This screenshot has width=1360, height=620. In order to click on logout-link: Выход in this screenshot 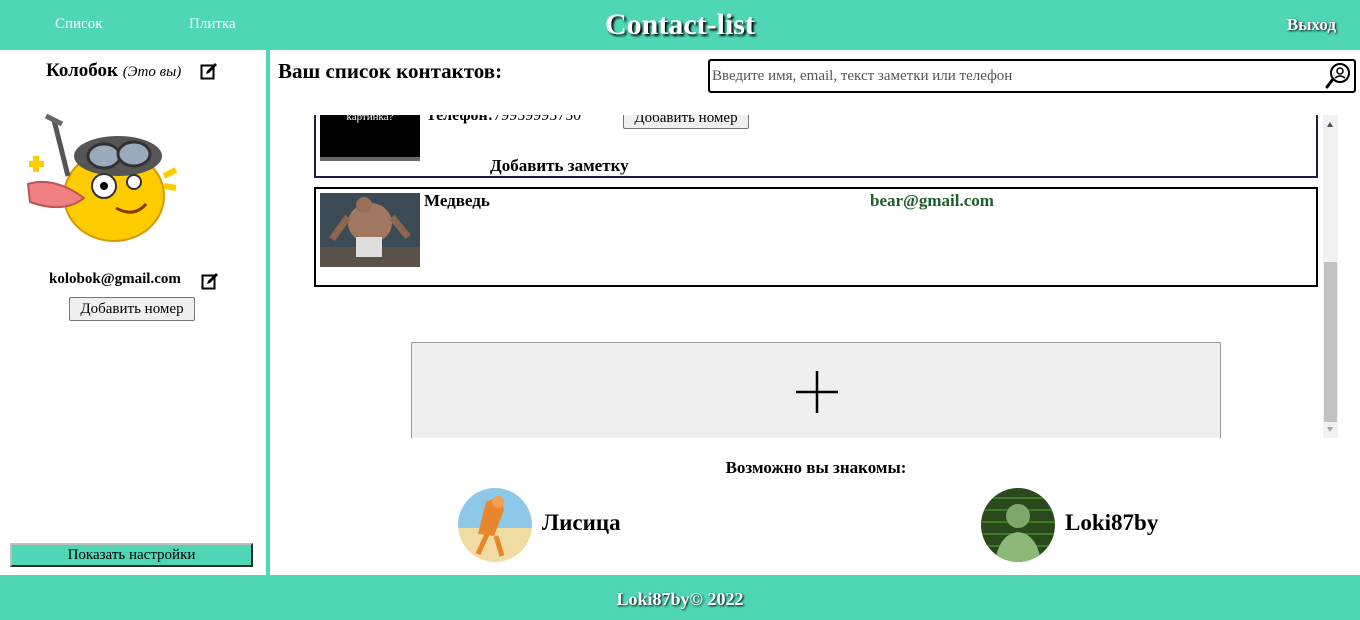, I will do `click(1311, 25)`.